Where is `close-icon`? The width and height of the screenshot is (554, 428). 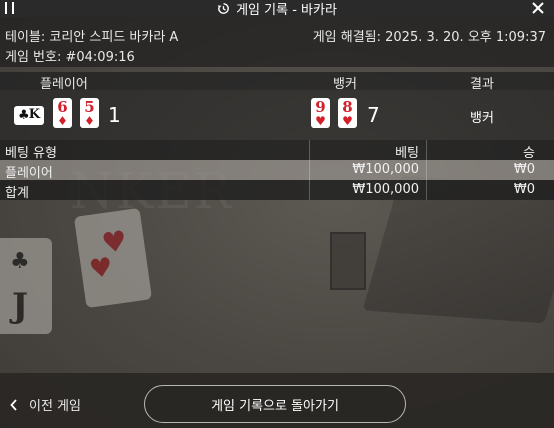
close-icon is located at coordinates (538, 8).